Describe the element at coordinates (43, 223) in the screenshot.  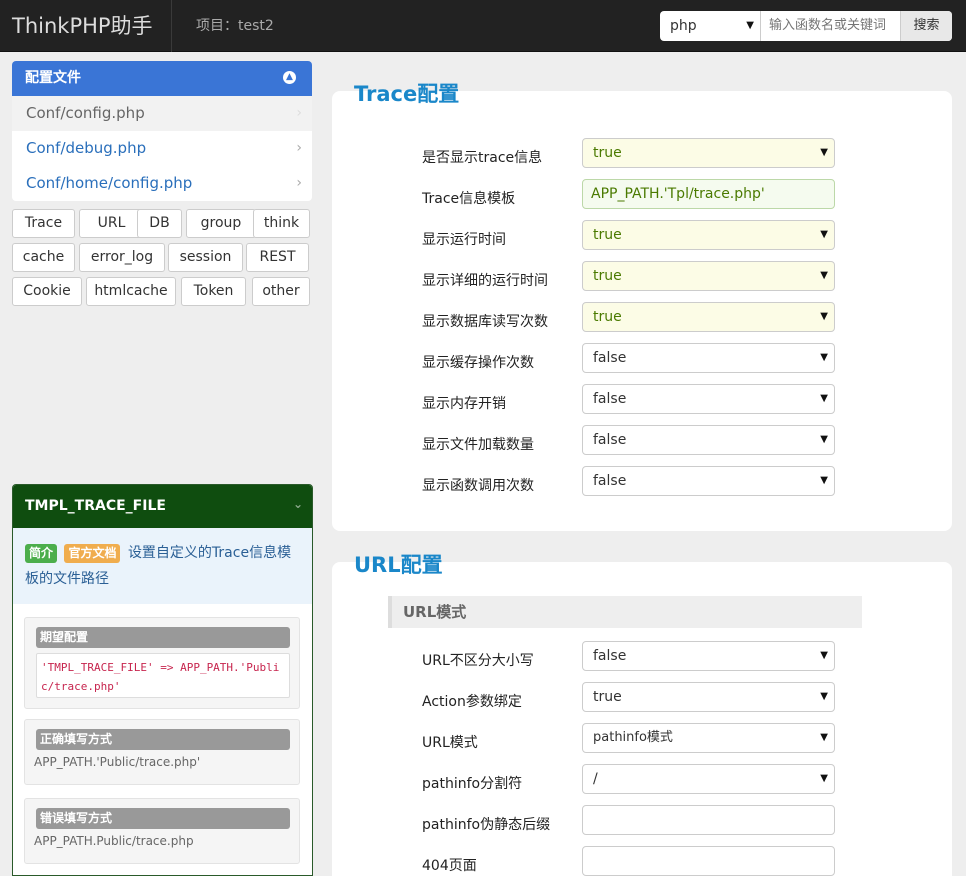
I see `tag-trace: Trace` at that location.